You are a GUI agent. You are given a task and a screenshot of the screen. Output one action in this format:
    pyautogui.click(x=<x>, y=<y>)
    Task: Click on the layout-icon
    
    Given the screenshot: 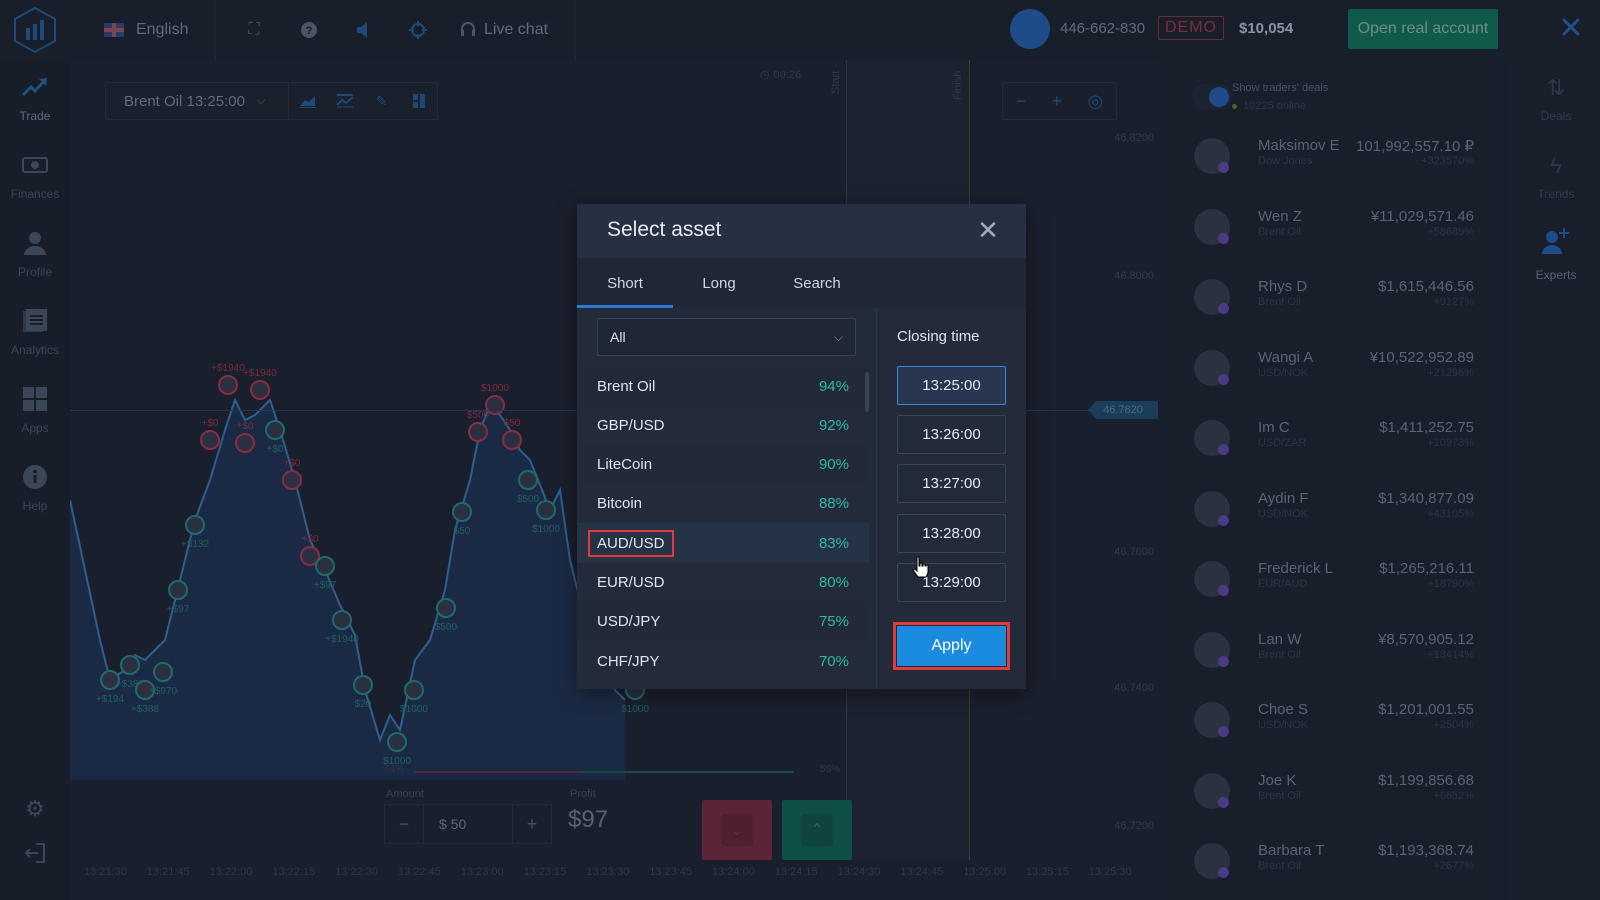 What is the action you would take?
    pyautogui.click(x=418, y=101)
    